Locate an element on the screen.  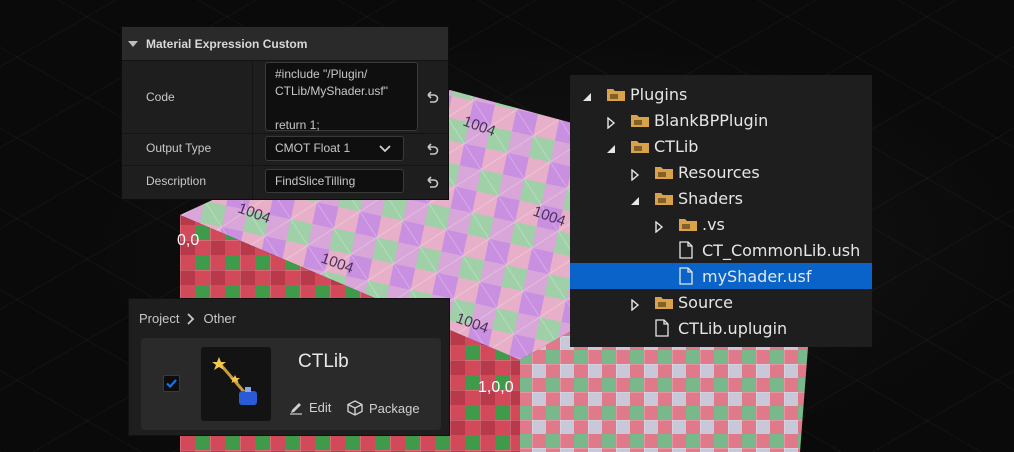
pencil-icon is located at coordinates (296, 408).